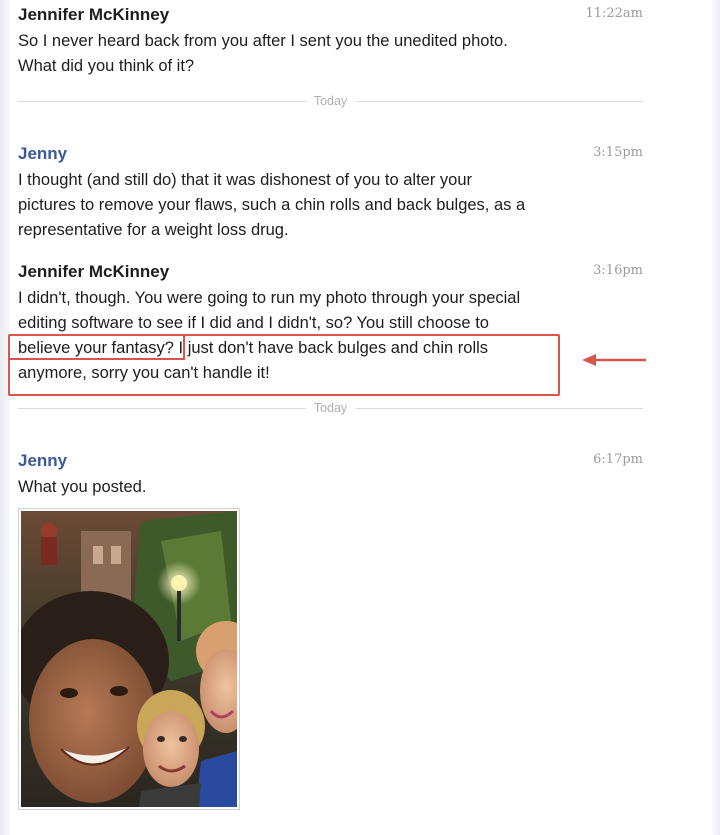 Image resolution: width=720 pixels, height=835 pixels. What do you see at coordinates (618, 459) in the screenshot?
I see `message-timestamp: 6:17pm` at bounding box center [618, 459].